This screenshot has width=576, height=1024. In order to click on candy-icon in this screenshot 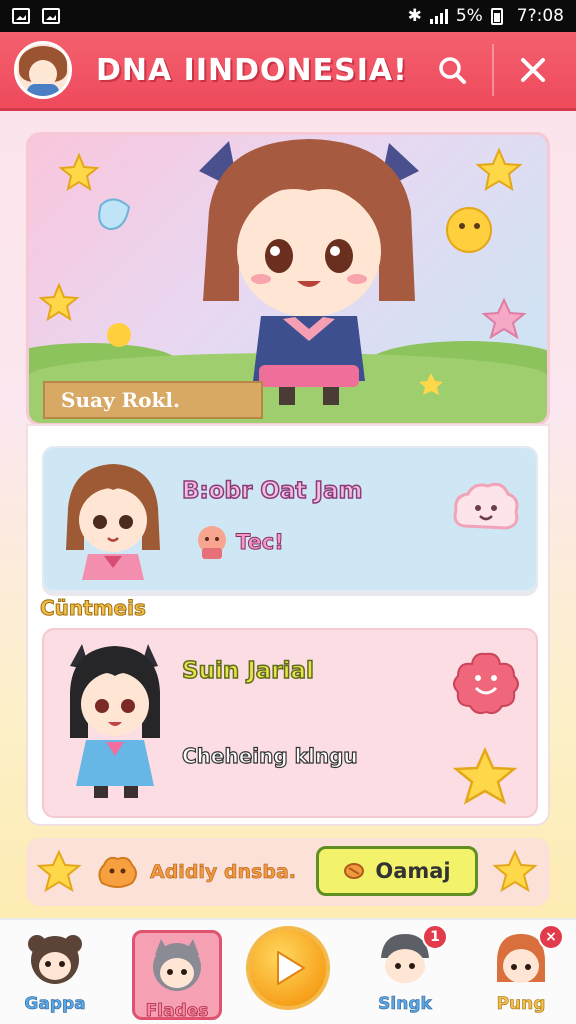, I will do `click(354, 871)`.